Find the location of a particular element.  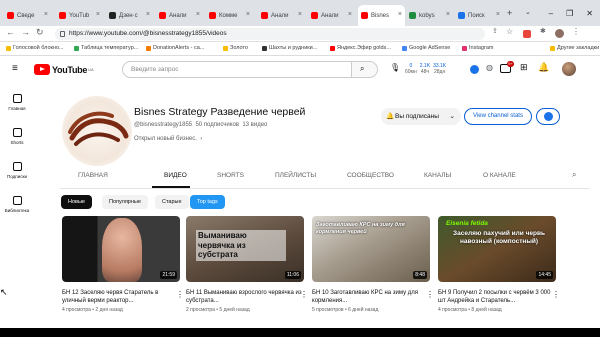

channel-description: Открыл новый бизнес. › is located at coordinates (168, 139).